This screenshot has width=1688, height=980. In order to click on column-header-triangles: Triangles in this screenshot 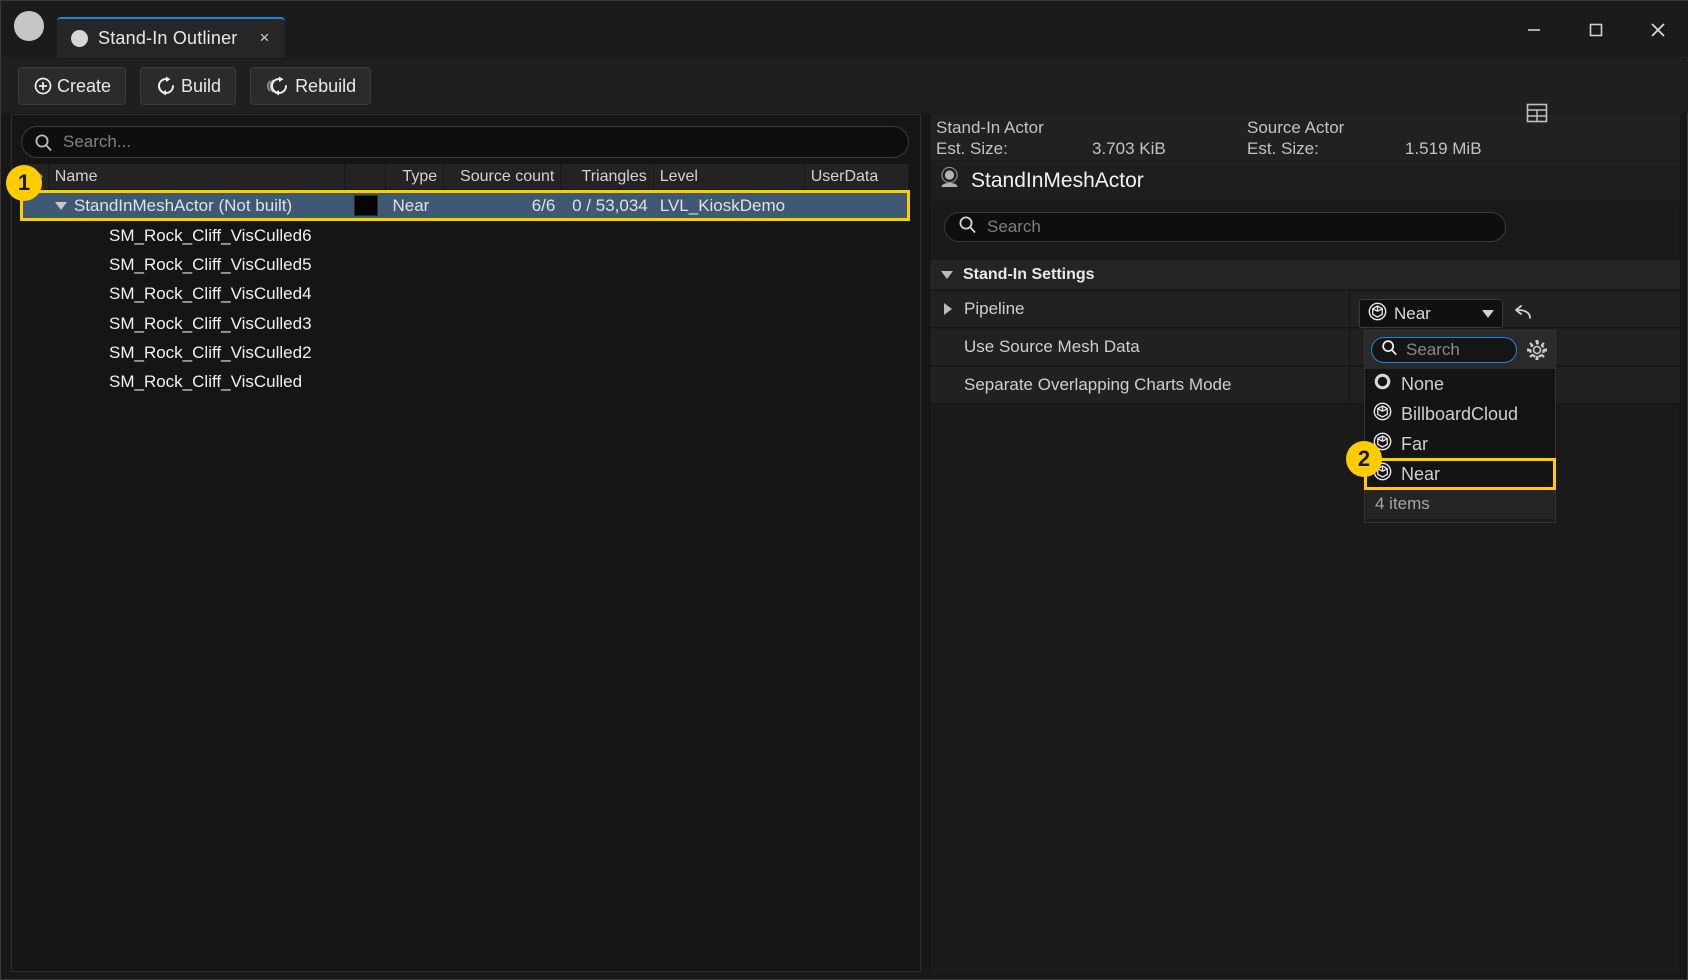, I will do `click(607, 176)`.